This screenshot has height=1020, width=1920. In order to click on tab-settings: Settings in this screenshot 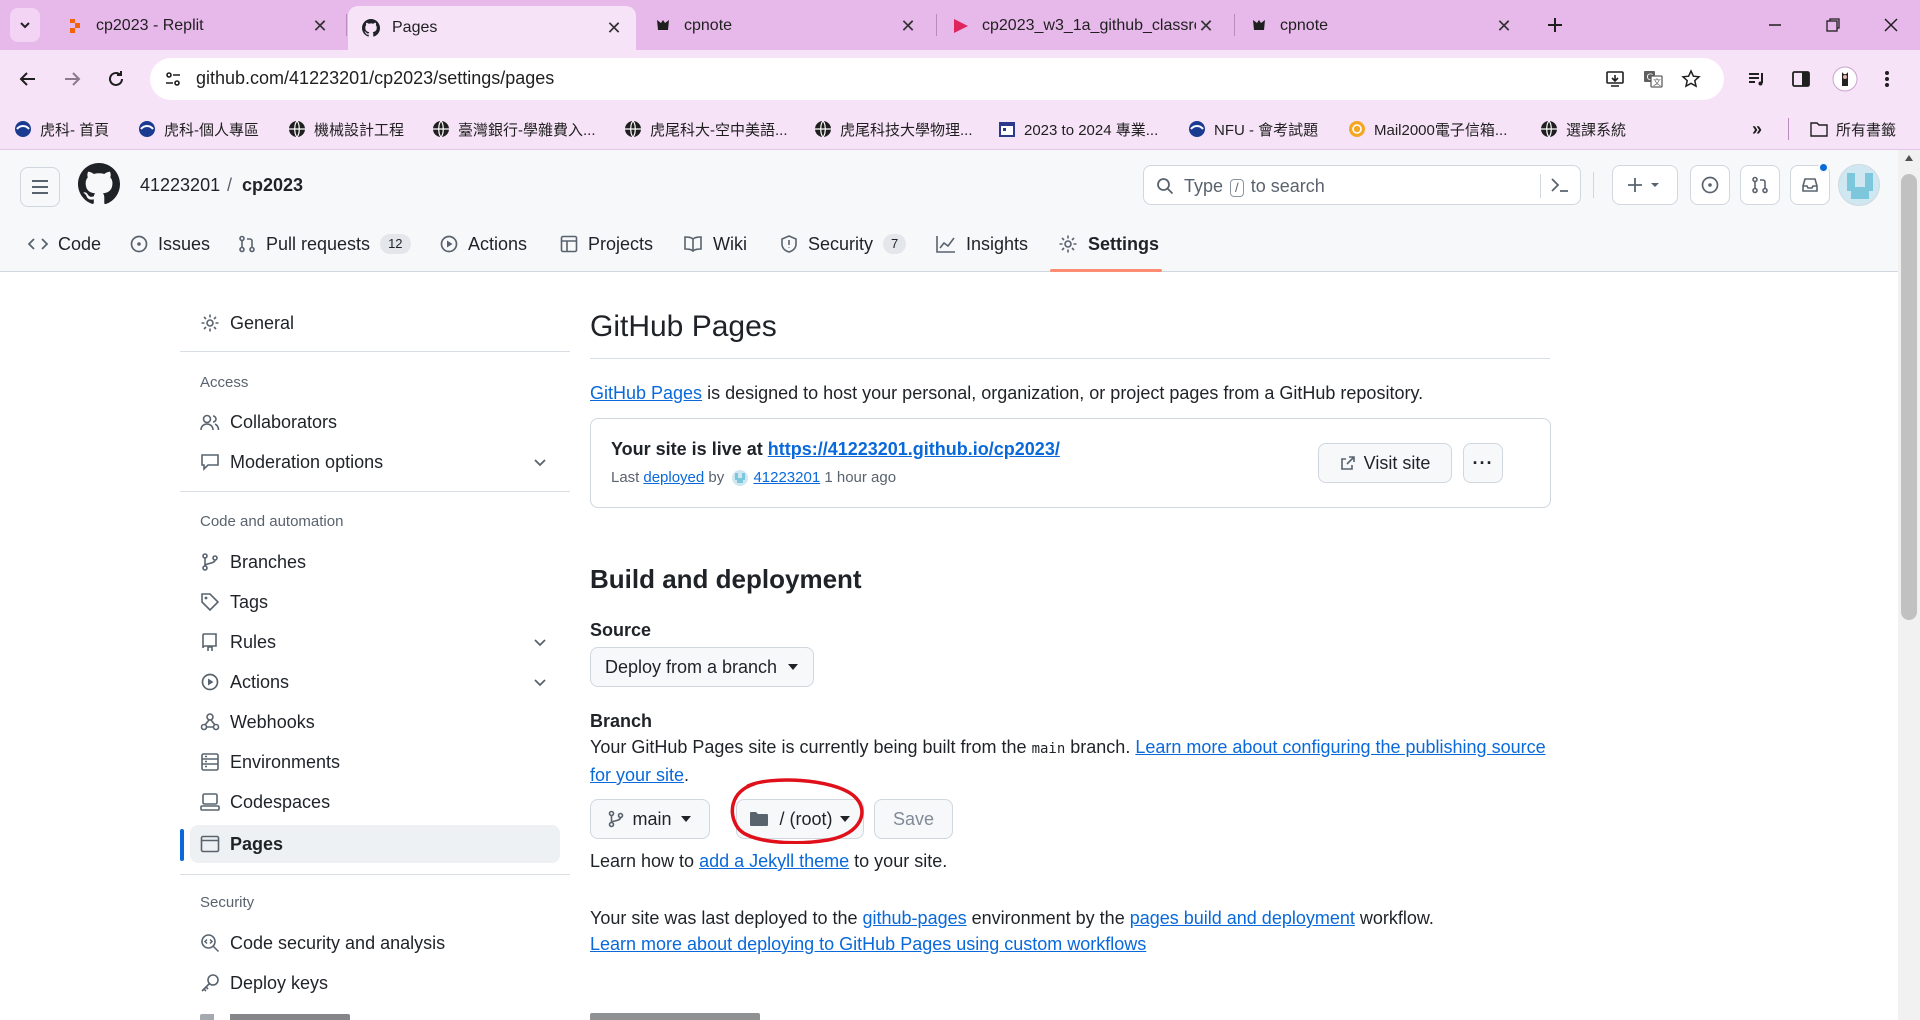, I will do `click(1108, 244)`.